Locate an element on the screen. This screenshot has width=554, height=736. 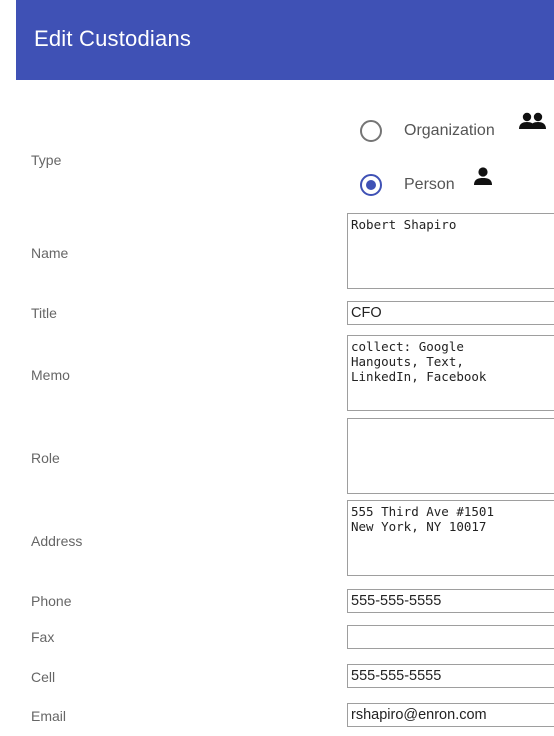
email-label: Email is located at coordinates (49, 716).